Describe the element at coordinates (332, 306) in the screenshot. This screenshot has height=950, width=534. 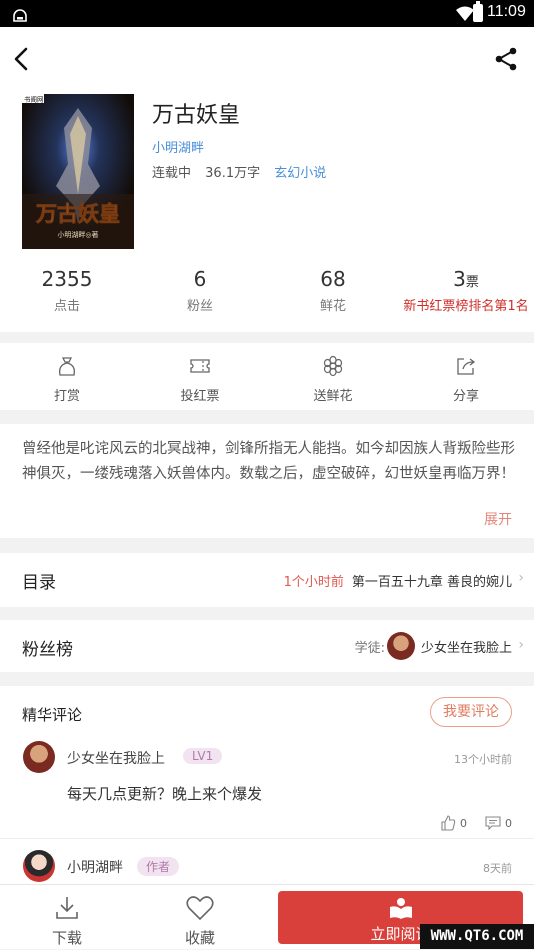
I see `stat-label: 鲜花` at that location.